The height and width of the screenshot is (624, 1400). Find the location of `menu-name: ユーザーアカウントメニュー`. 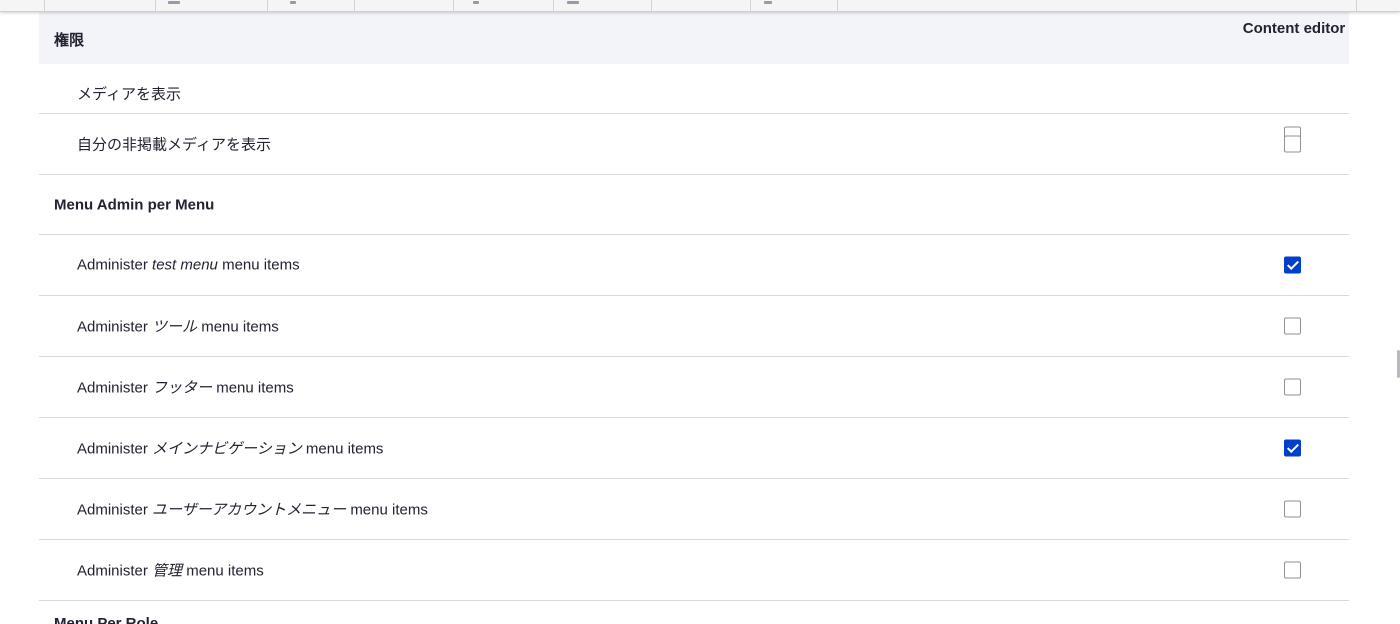

menu-name: ユーザーアカウントメニュー is located at coordinates (249, 510).